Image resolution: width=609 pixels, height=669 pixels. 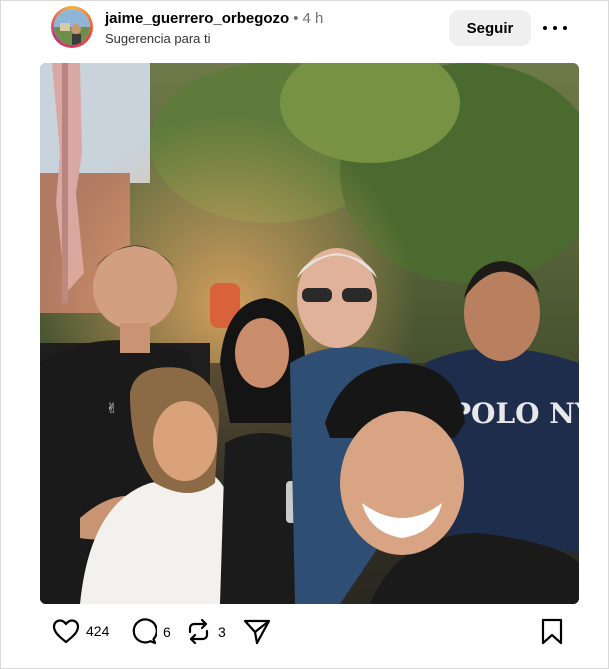 I want to click on comment-icon, so click(x=143, y=631).